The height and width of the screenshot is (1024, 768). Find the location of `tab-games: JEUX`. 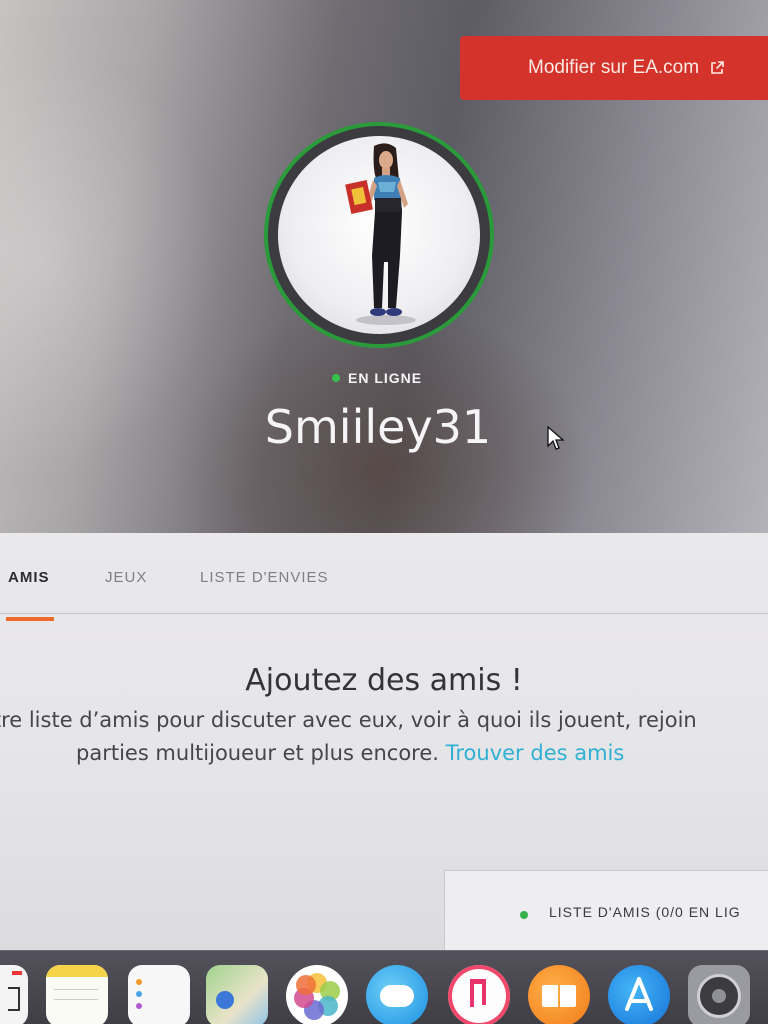

tab-games: JEUX is located at coordinates (126, 577).